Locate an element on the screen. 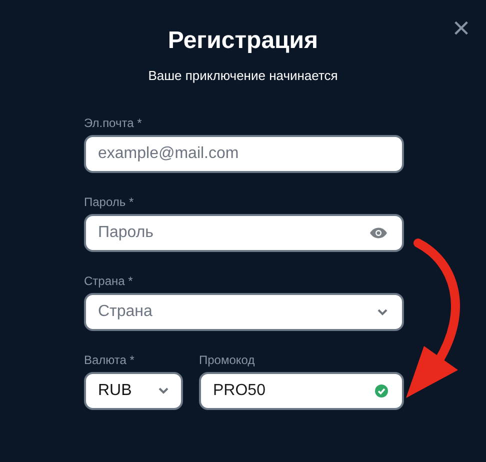 The width and height of the screenshot is (486, 462). subtitle: Ваше приключение начинается is located at coordinates (243, 76).